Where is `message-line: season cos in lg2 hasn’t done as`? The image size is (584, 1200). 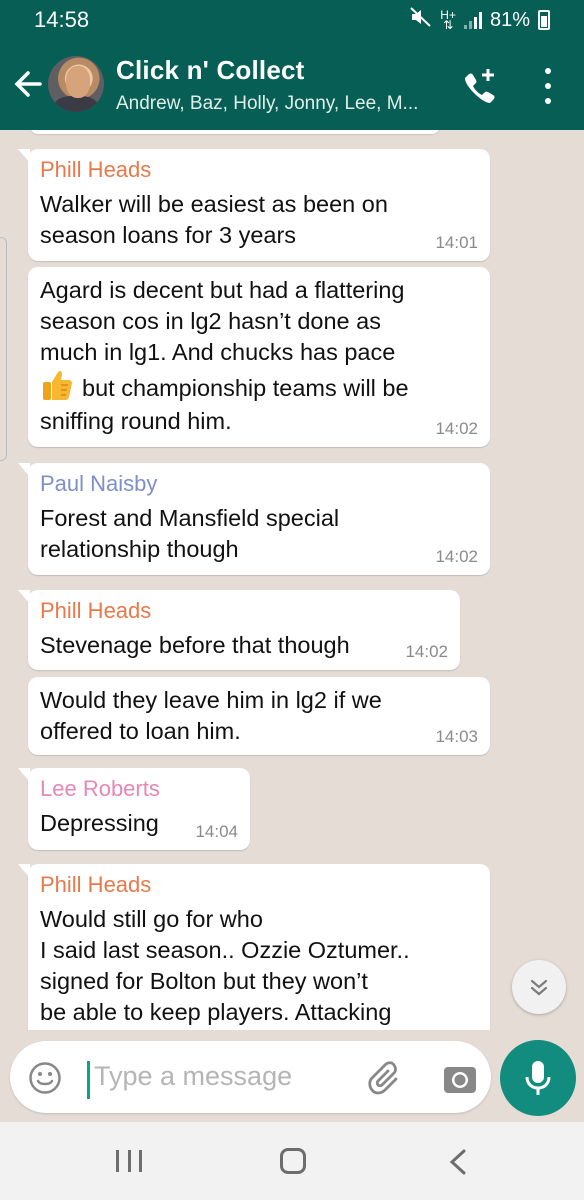
message-line: season cos in lg2 hasn’t done as is located at coordinates (210, 321).